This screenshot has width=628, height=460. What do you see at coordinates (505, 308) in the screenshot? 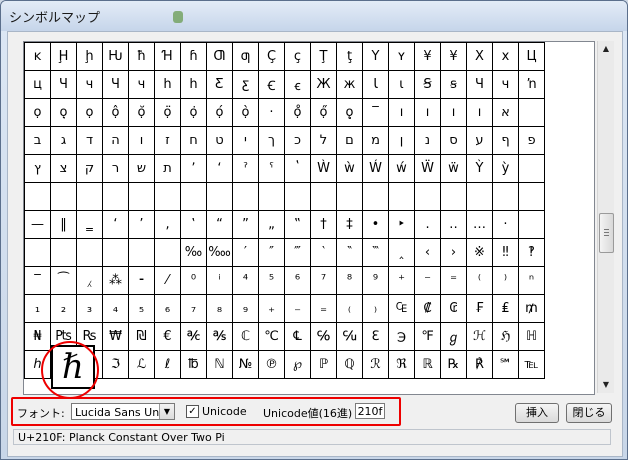
I see `character-cell: ₤` at bounding box center [505, 308].